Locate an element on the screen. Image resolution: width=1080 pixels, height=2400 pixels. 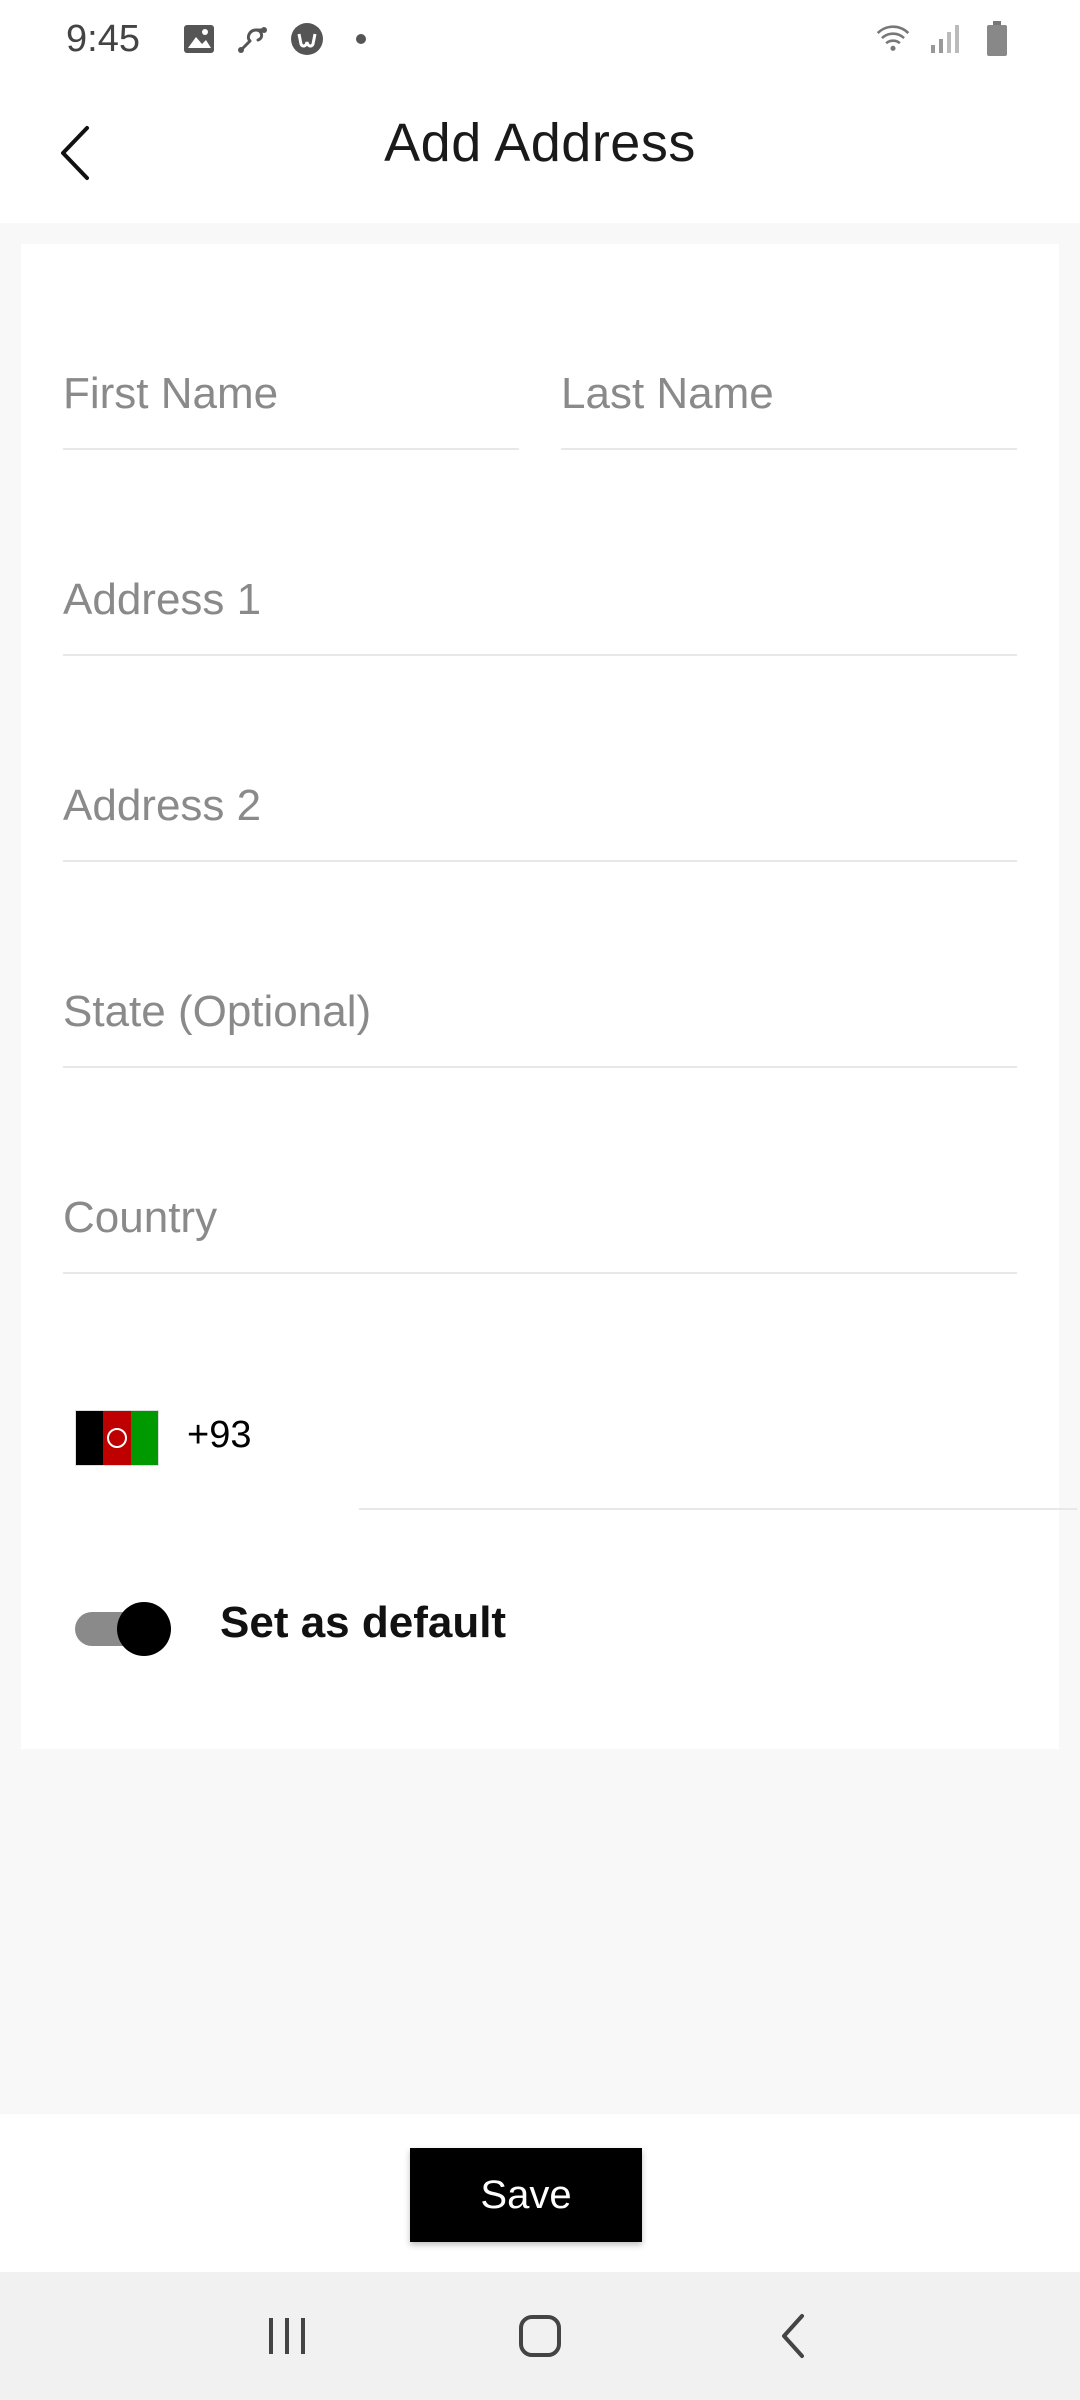
set-default-toggle is located at coordinates (125, 1627).